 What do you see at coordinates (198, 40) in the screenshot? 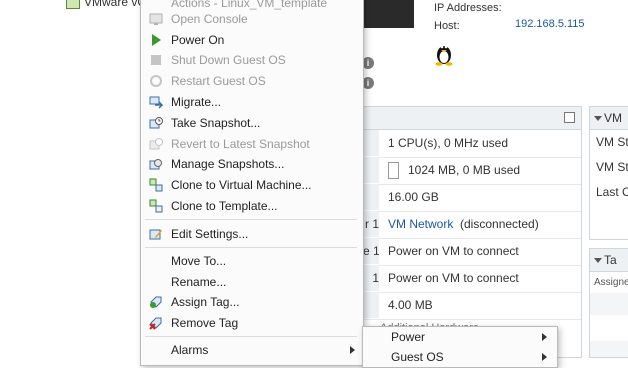
I see `menu-item-label: Power On` at bounding box center [198, 40].